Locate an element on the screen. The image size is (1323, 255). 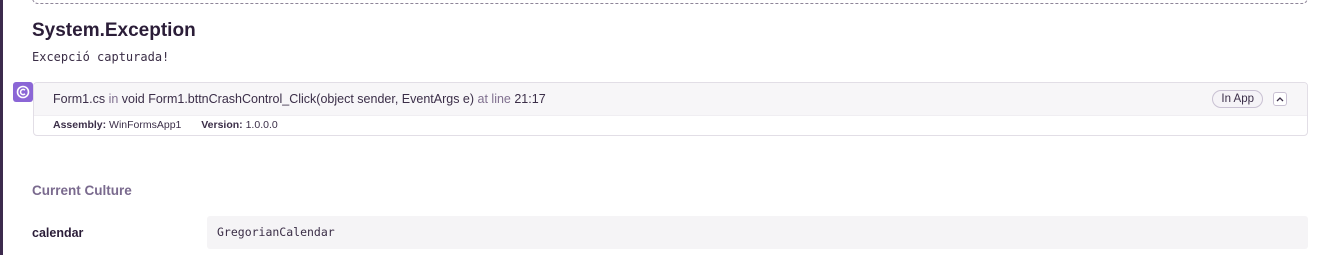
exception-value: Excepció capturada! is located at coordinates (101, 57).